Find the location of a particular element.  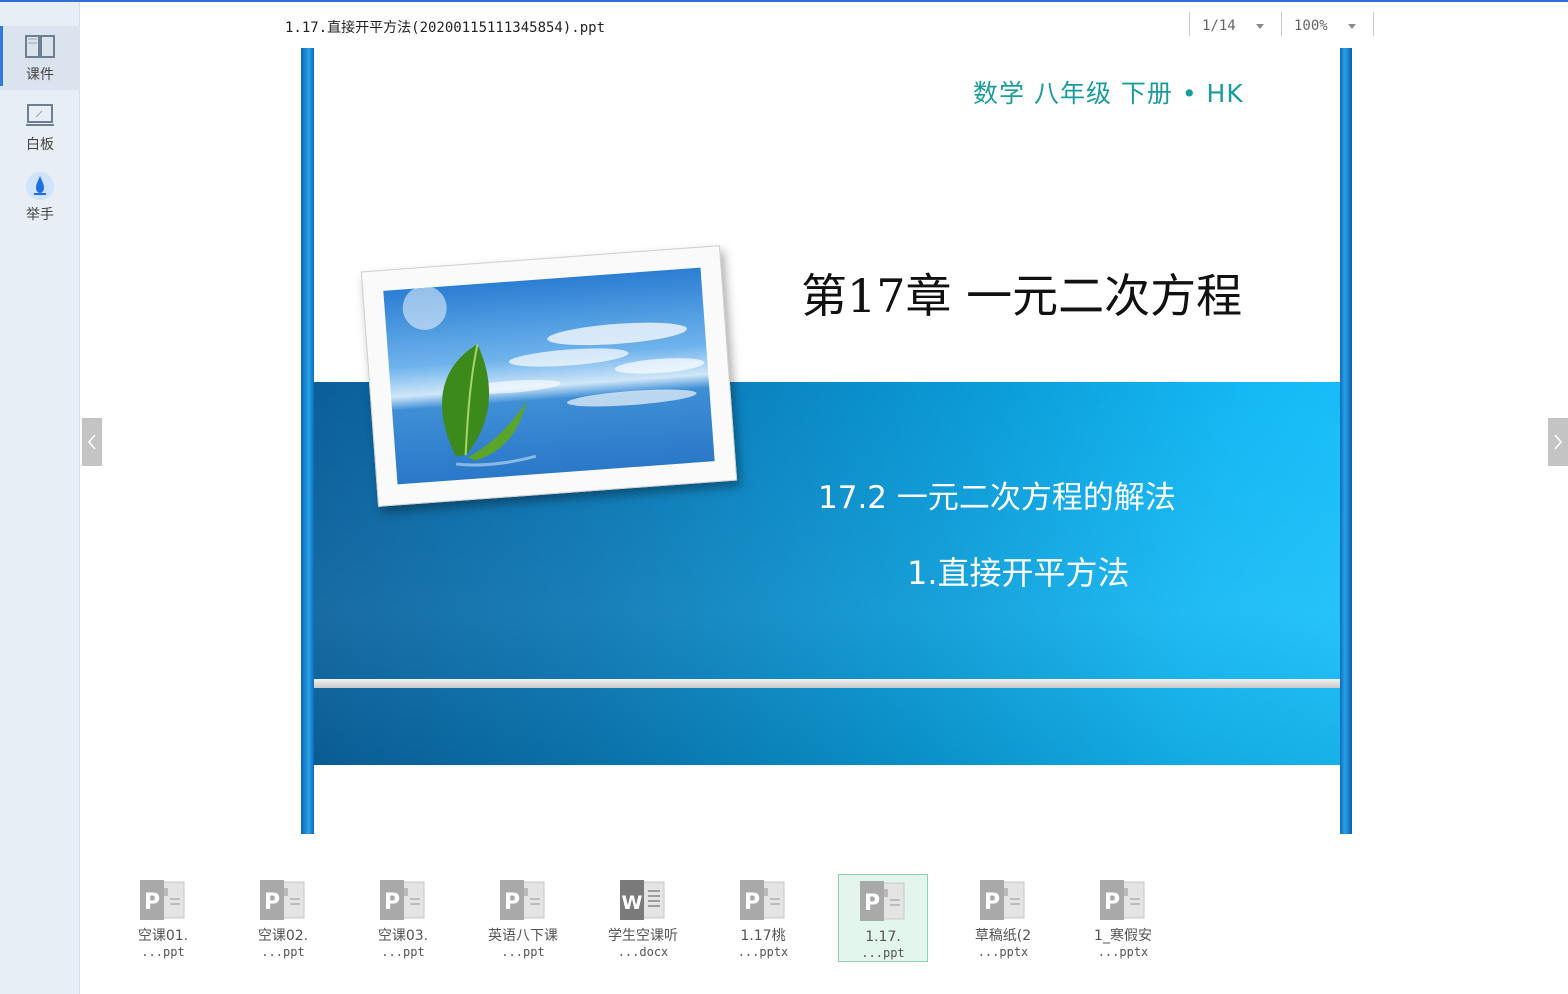

whiteboard-icon is located at coordinates (40, 116).